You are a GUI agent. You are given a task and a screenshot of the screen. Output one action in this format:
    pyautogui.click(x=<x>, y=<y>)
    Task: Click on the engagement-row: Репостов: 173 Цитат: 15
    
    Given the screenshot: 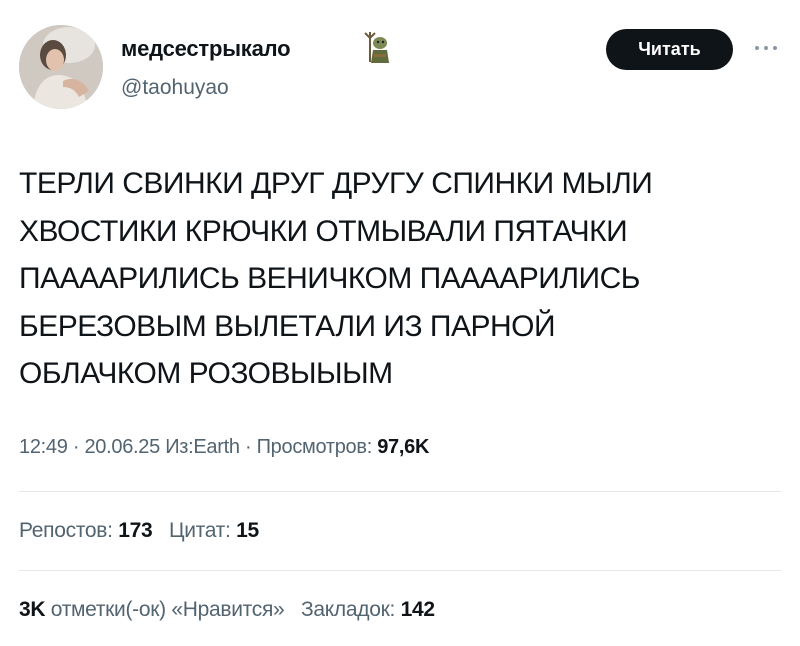 What is the action you would take?
    pyautogui.click(x=139, y=531)
    